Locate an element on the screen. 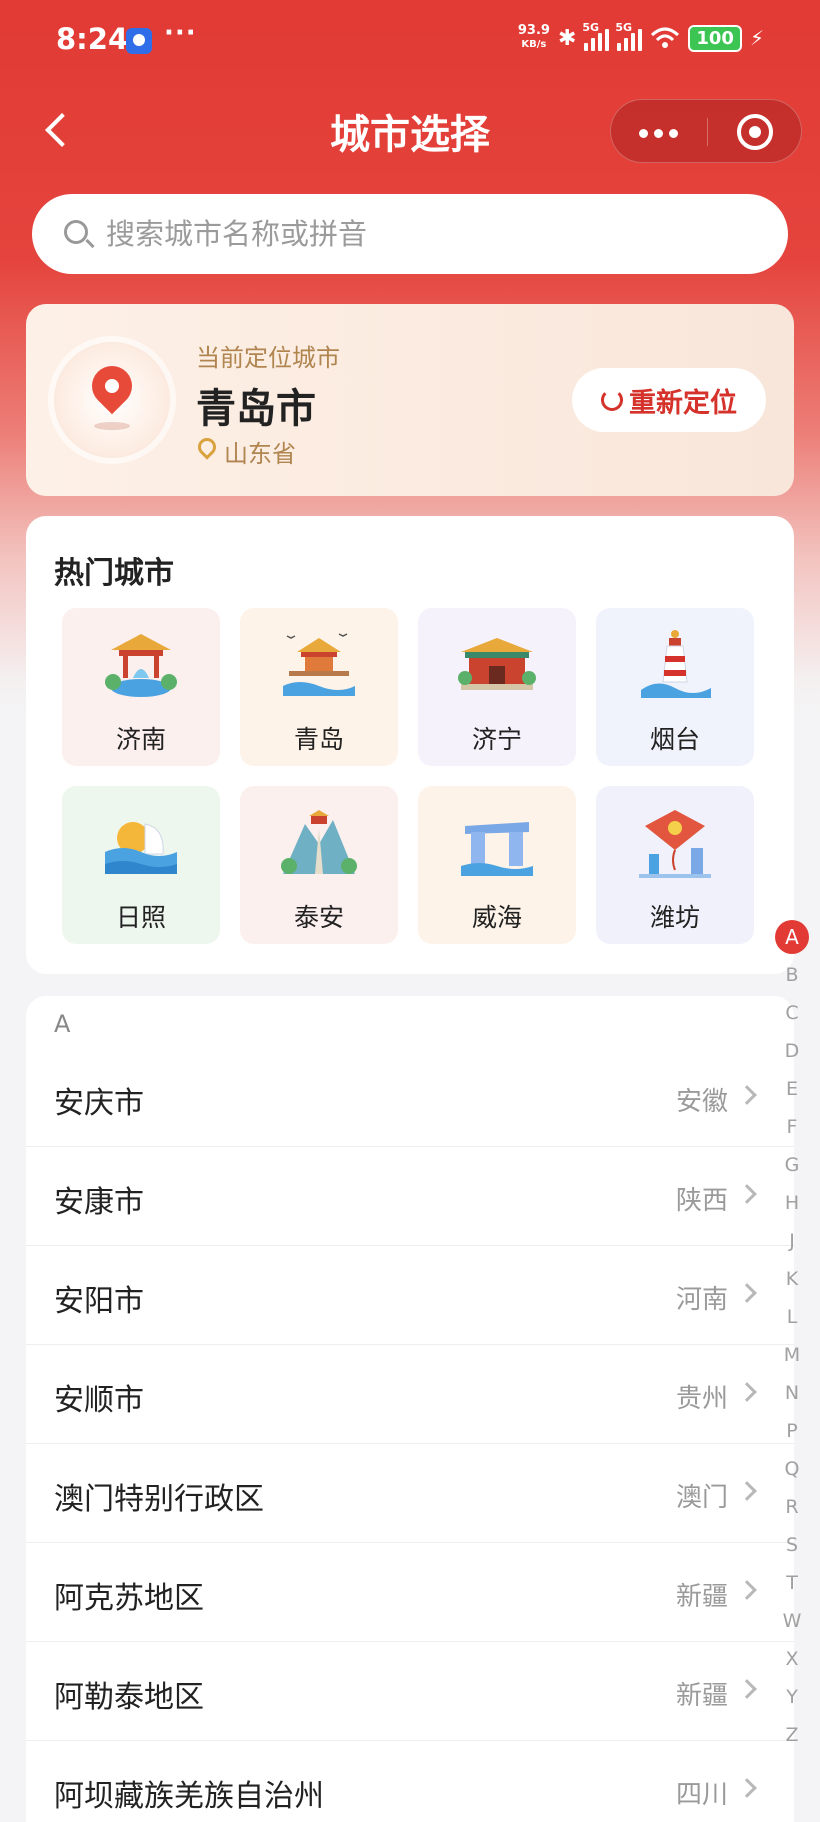  index-letter-q: Q is located at coordinates (792, 1469).